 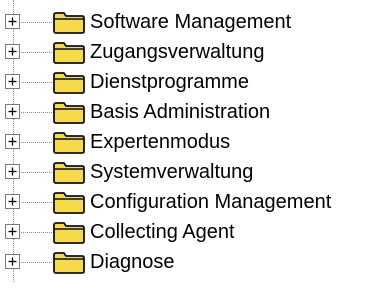 I want to click on tree-node-label: Expertenmodus, so click(x=160, y=142).